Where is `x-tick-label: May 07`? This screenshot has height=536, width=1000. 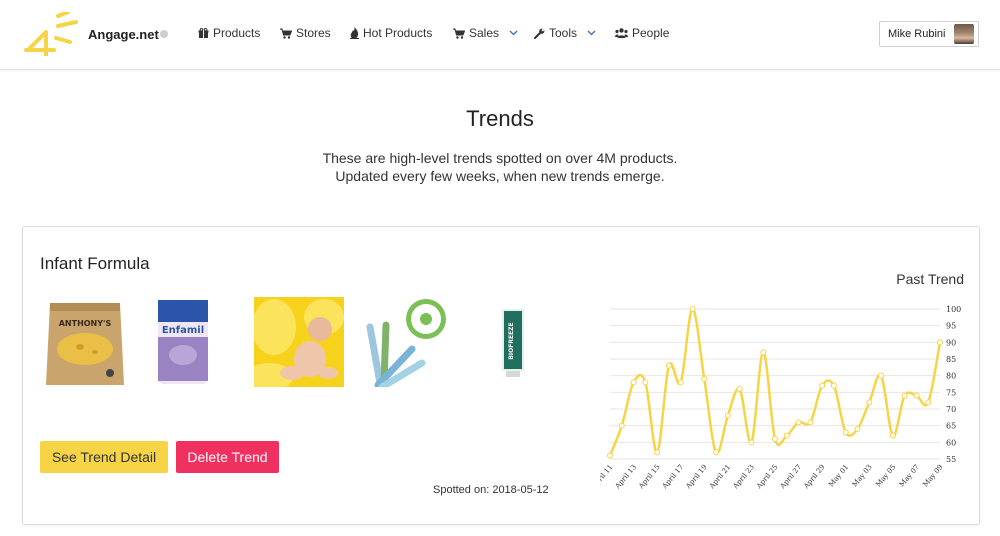
x-tick-label: May 07 is located at coordinates (909, 475).